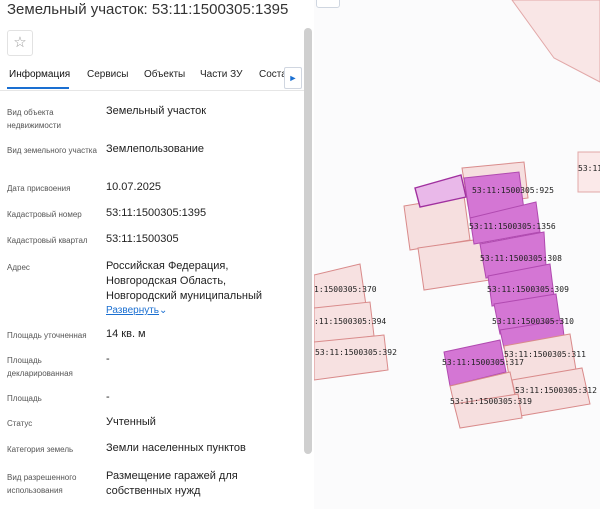 This screenshot has height=509, width=600. I want to click on field-label: Вид земельного участка, so click(52, 150).